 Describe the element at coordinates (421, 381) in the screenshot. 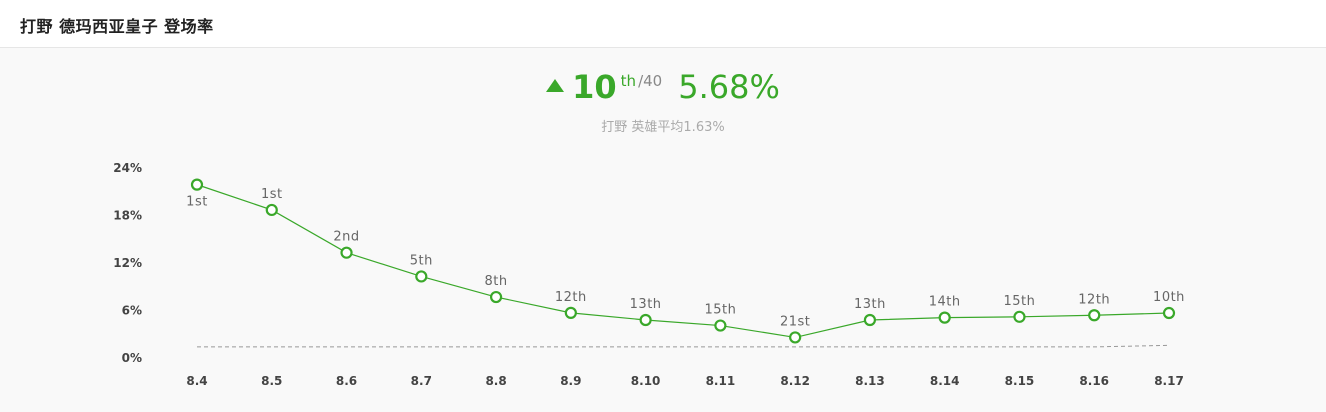

I see `x-tick-label: 8.7` at that location.